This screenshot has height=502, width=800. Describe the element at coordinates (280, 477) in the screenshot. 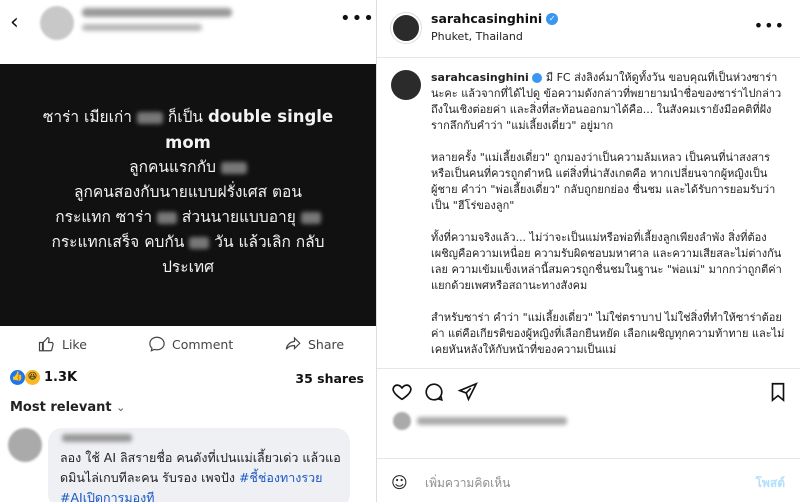

I see `hashtag-link: #ชี้ช่องทางรวย` at that location.